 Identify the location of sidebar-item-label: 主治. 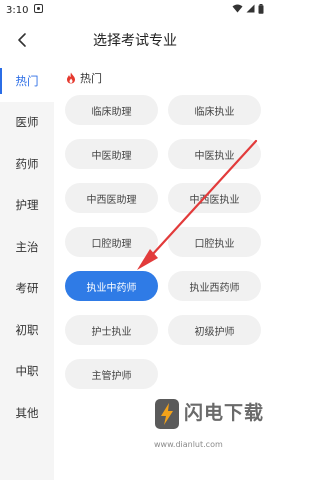
(27, 246).